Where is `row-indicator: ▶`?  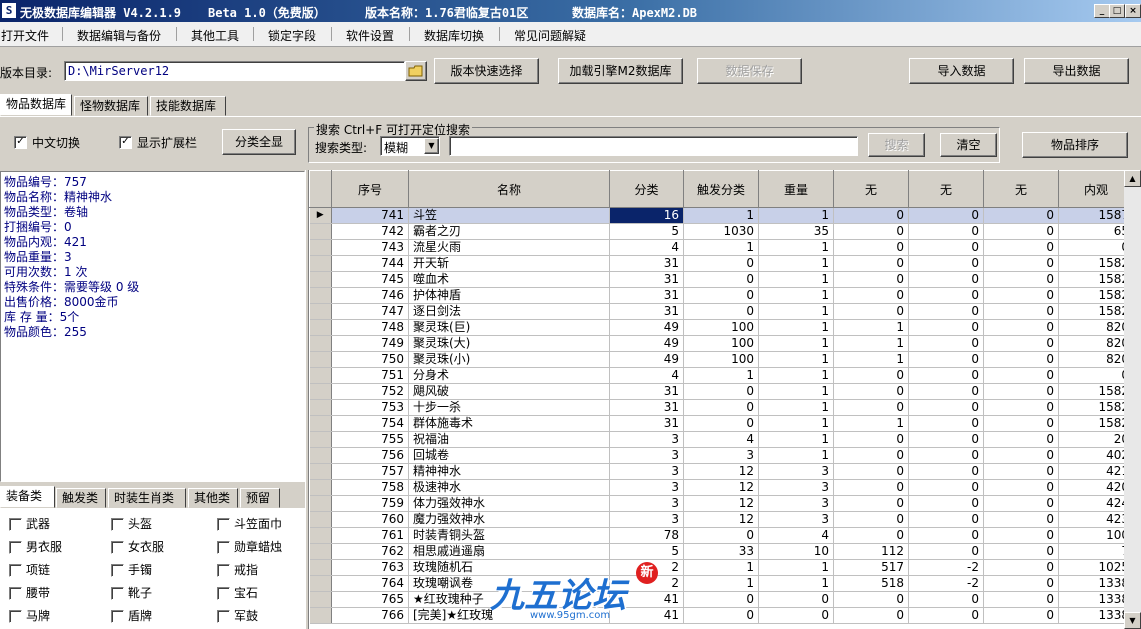
row-indicator: ▶ is located at coordinates (320, 215).